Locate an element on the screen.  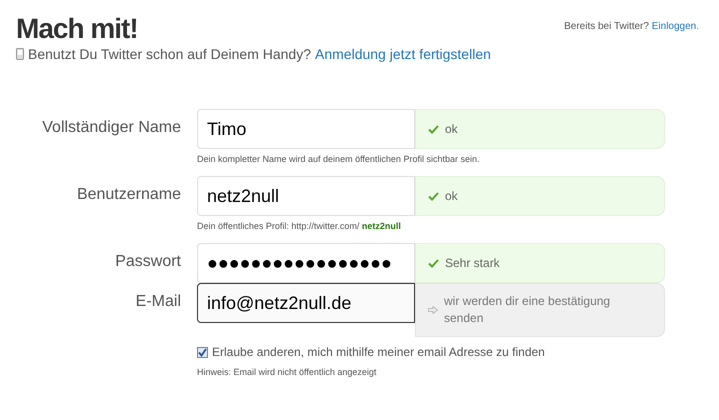
field-label: Passwort is located at coordinates (148, 261).